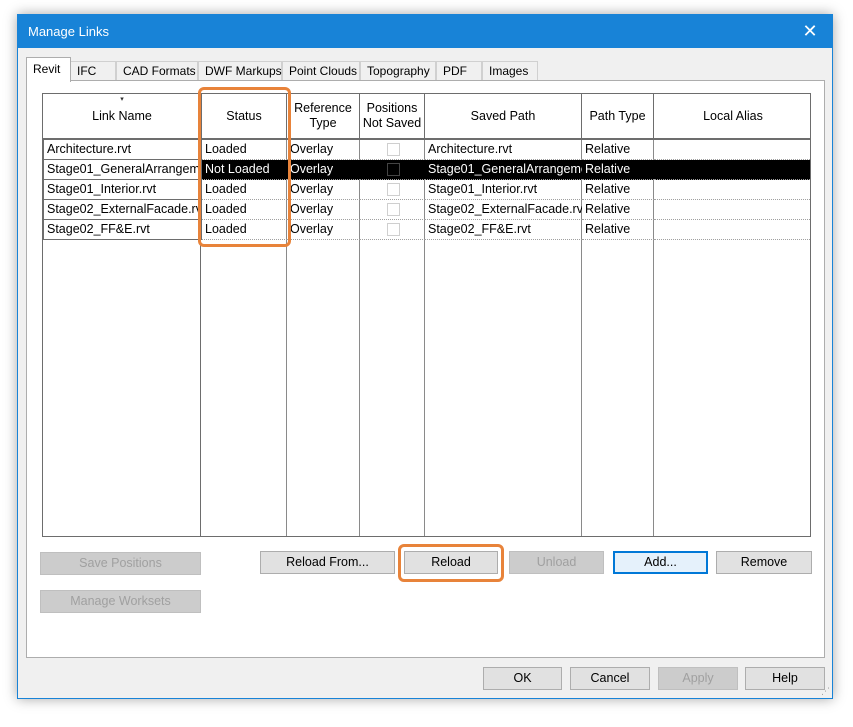 The image size is (853, 727). Describe the element at coordinates (503, 190) in the screenshot. I see `saved-path-cell: Stage01_Interior.rvt` at that location.